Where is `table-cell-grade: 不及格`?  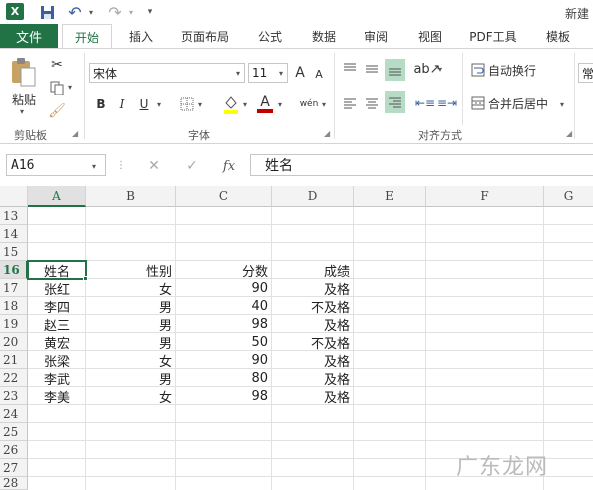 table-cell-grade: 不及格 is located at coordinates (312, 306).